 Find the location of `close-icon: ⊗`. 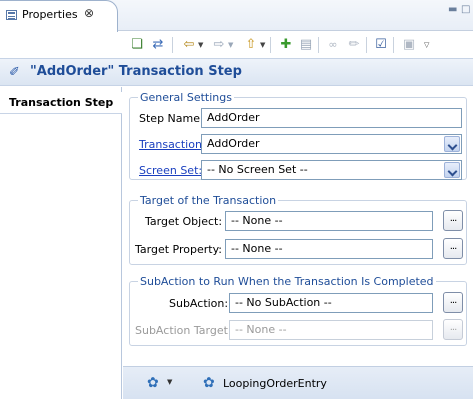

close-icon: ⊗ is located at coordinates (89, 13).